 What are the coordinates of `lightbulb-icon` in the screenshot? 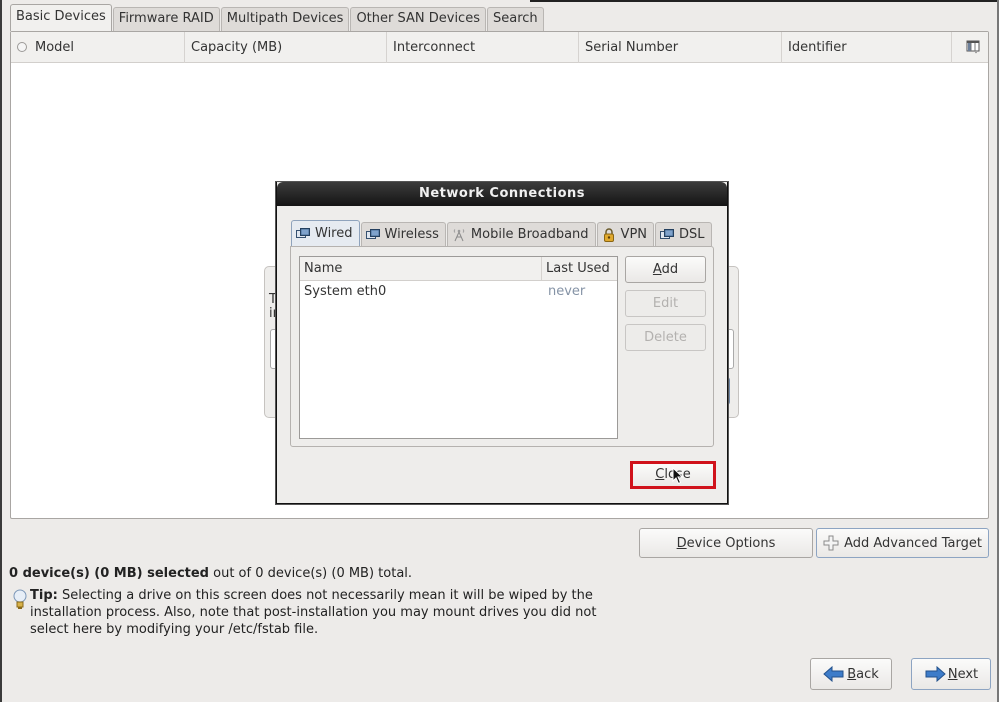 It's located at (20, 599).